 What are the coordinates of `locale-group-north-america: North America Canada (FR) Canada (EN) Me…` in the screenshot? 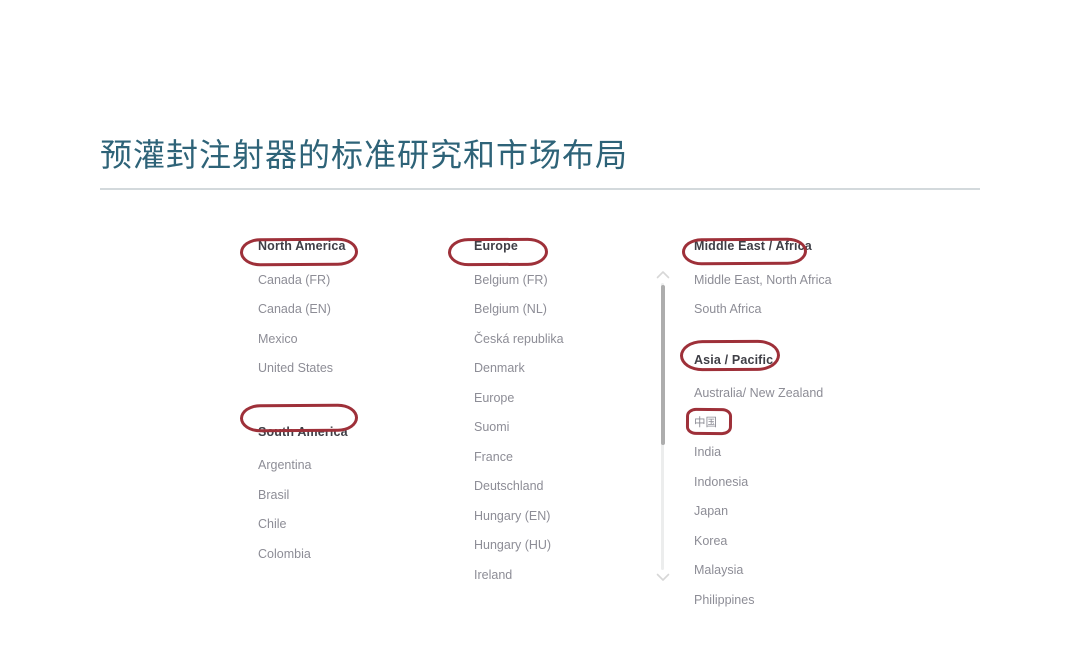 It's located at (353, 310).